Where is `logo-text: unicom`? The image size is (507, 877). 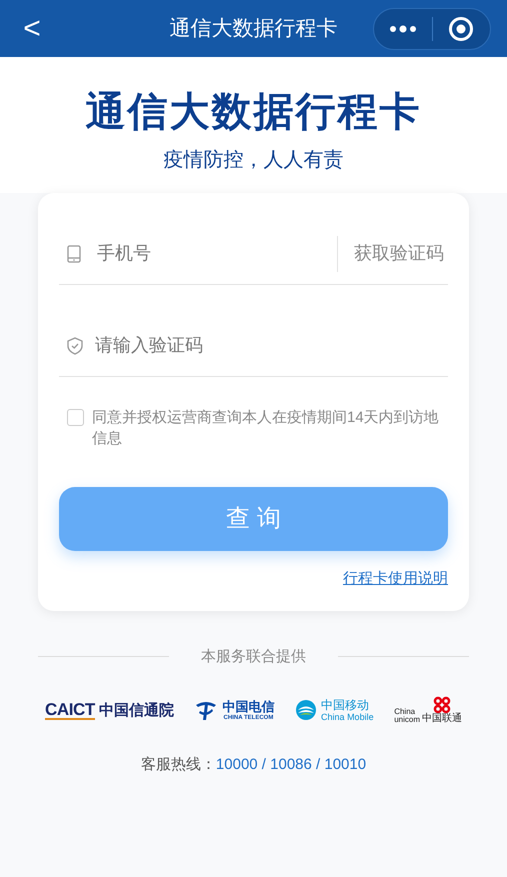 logo-text: unicom is located at coordinates (407, 720).